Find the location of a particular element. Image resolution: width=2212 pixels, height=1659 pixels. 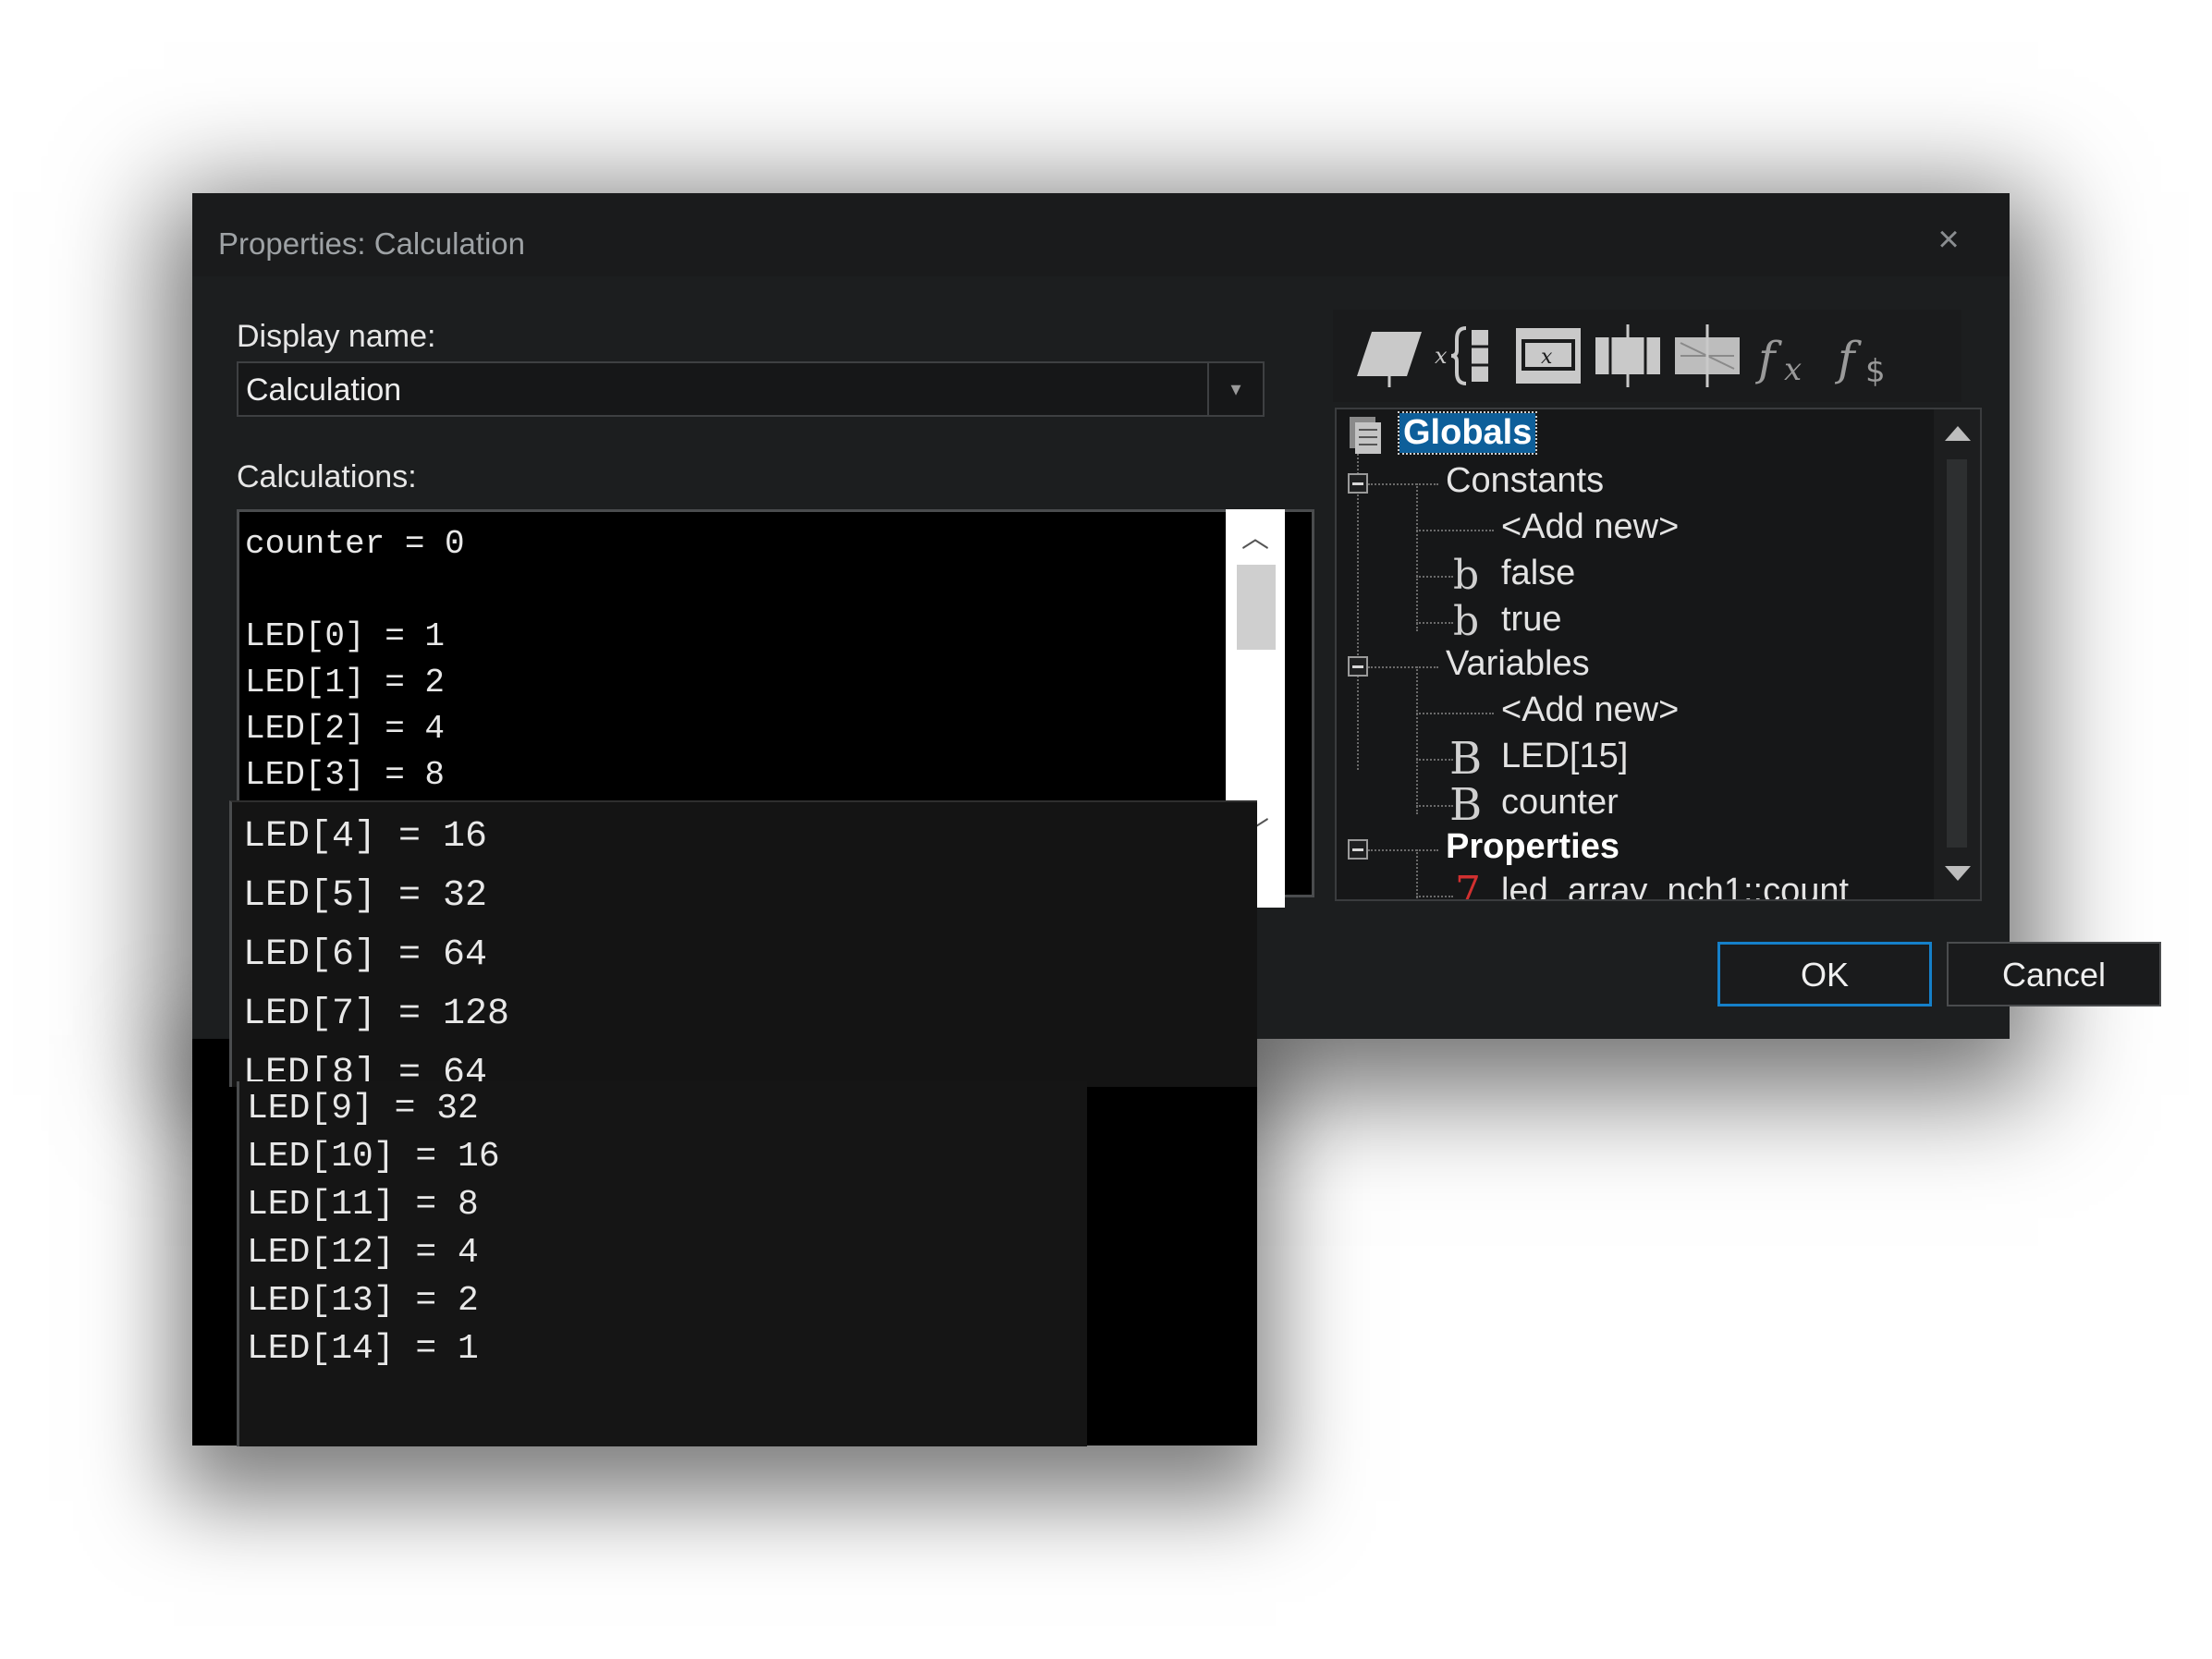

split-column-icon is located at coordinates (1707, 356).